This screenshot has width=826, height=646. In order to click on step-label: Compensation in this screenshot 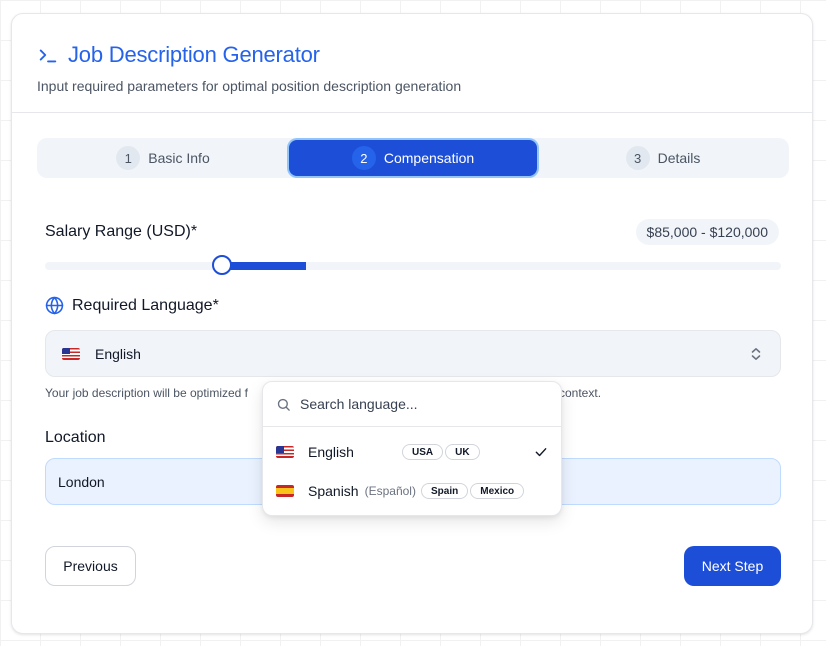, I will do `click(429, 158)`.